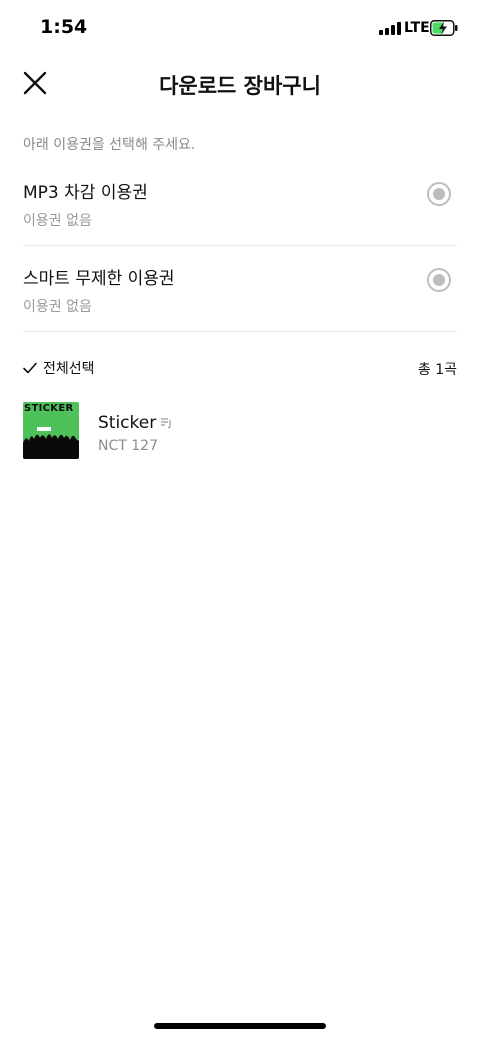 This screenshot has height=1039, width=480. I want to click on battery-charging-icon, so click(444, 28).